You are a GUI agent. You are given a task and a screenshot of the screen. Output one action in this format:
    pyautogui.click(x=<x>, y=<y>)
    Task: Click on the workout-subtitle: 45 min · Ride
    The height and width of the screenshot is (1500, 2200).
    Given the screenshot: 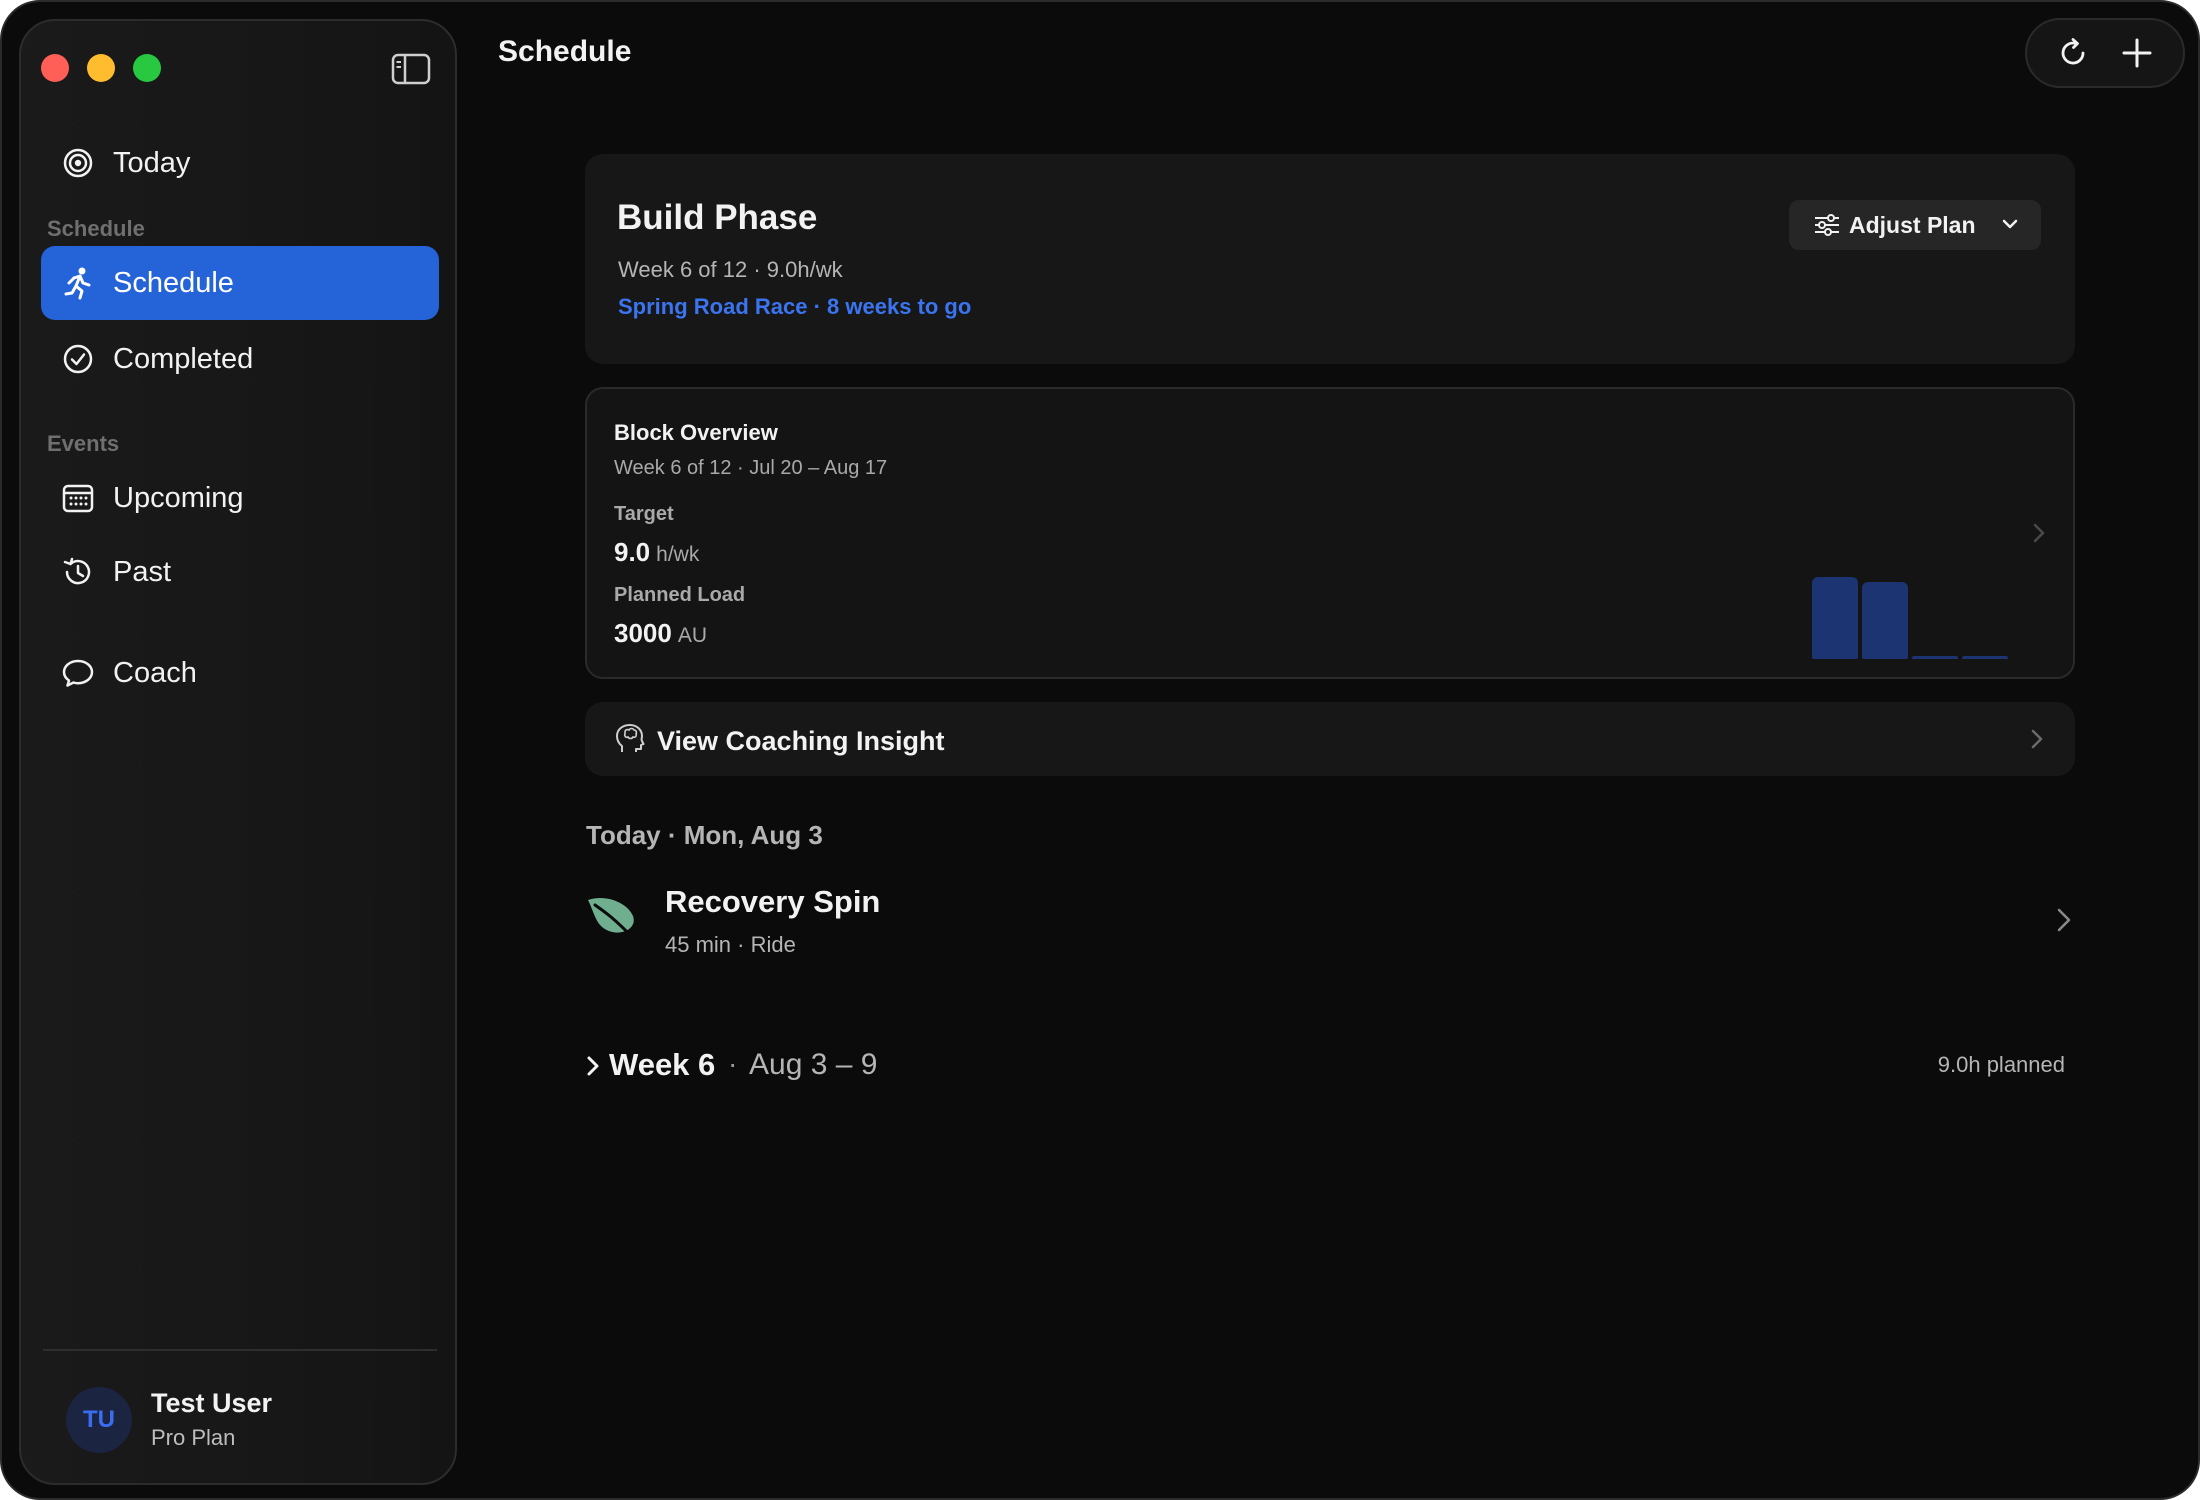 What is the action you would take?
    pyautogui.click(x=730, y=944)
    